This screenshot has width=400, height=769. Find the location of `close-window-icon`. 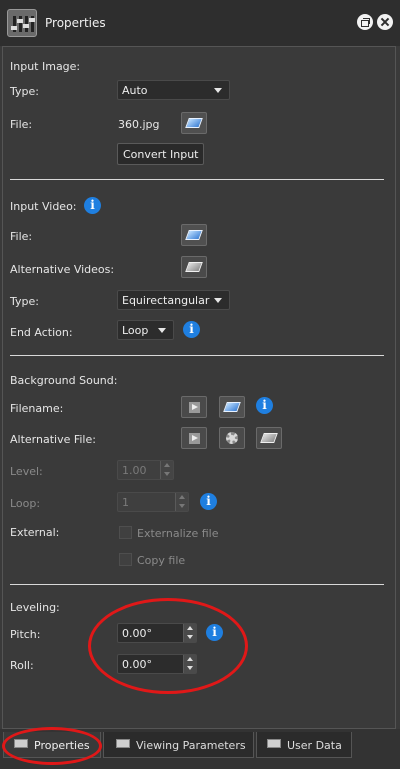

close-window-icon is located at coordinates (385, 22).